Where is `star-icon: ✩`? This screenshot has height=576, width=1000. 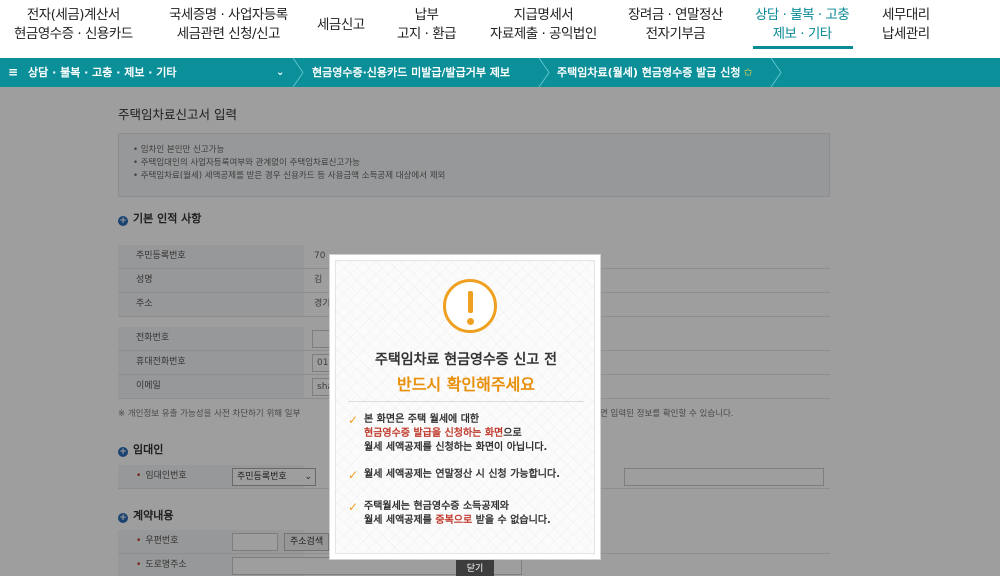
star-icon: ✩ is located at coordinates (747, 72).